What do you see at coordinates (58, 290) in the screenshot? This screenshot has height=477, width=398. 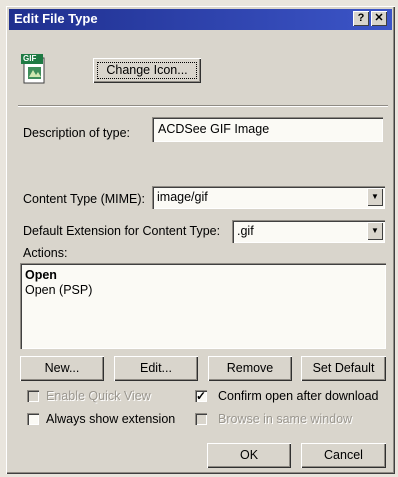 I see `list-item: Open (PSP)` at bounding box center [58, 290].